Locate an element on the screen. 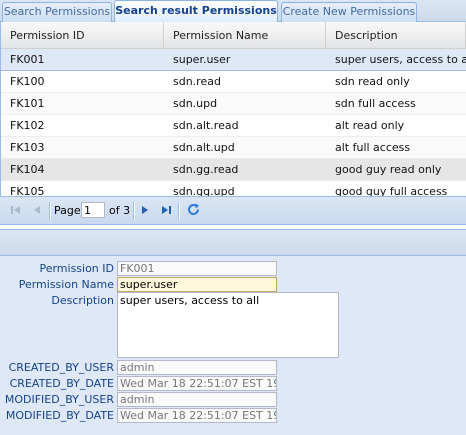 Image resolution: width=466 pixels, height=435 pixels. cell-description: sdn full access is located at coordinates (375, 103).